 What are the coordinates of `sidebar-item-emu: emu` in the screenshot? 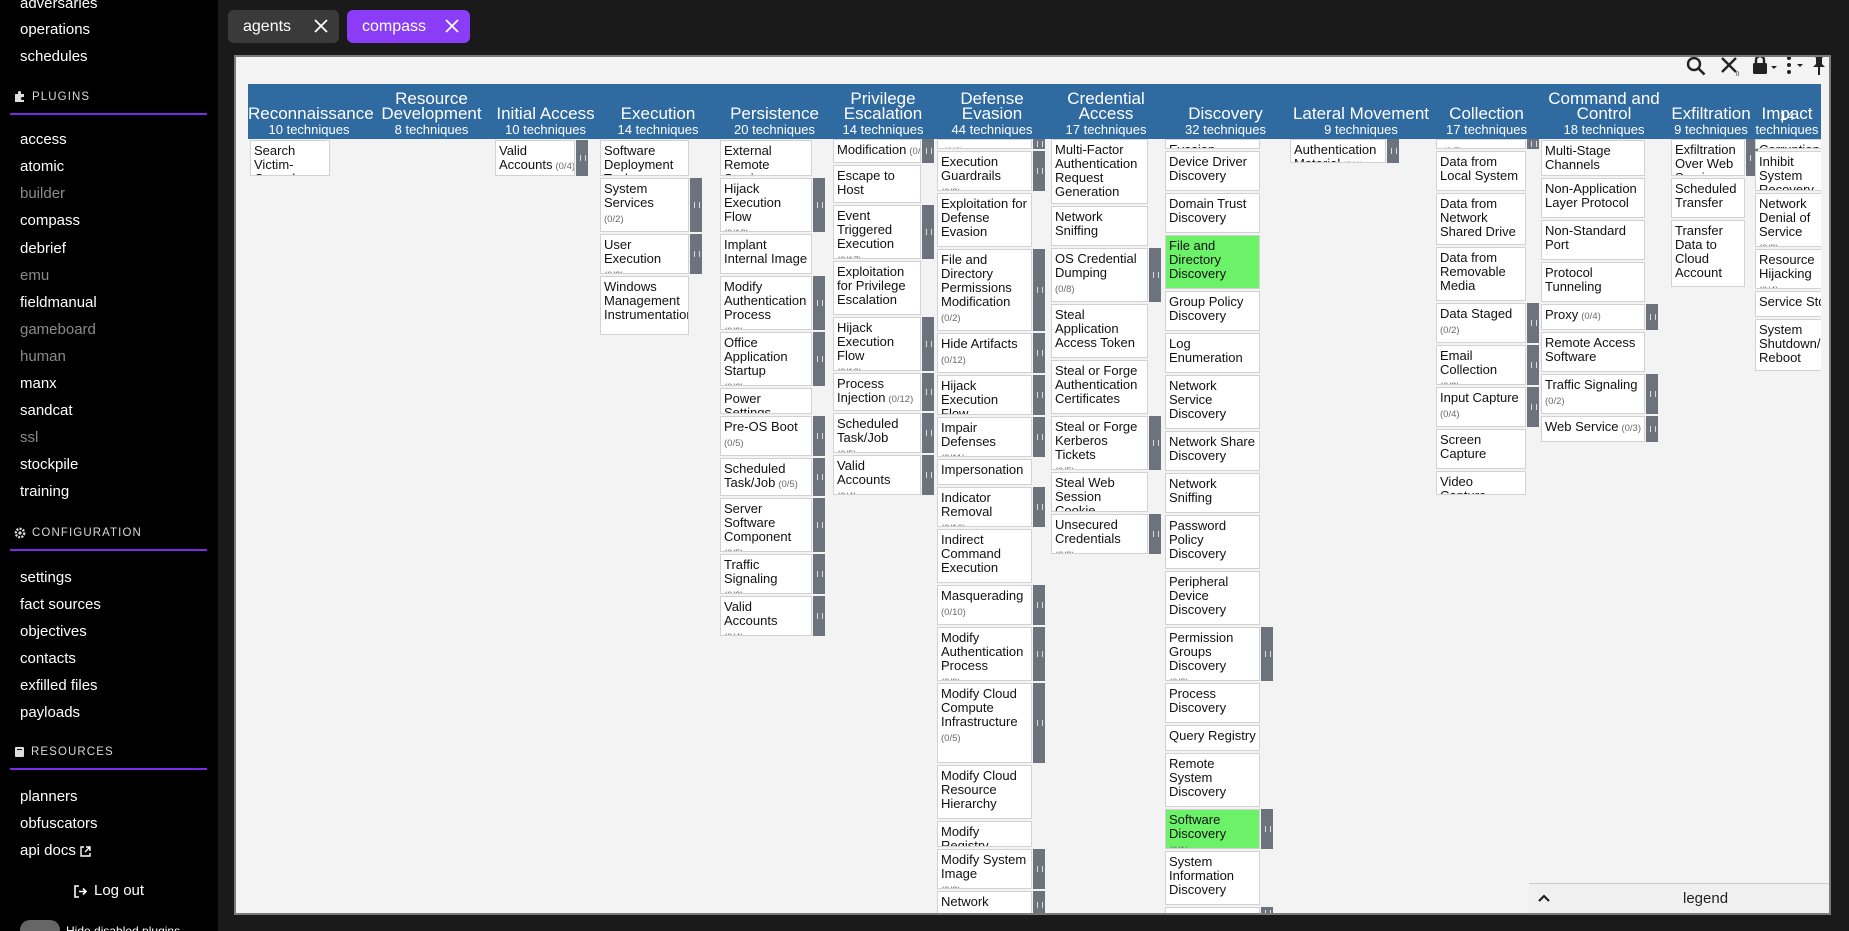 It's located at (34, 276).